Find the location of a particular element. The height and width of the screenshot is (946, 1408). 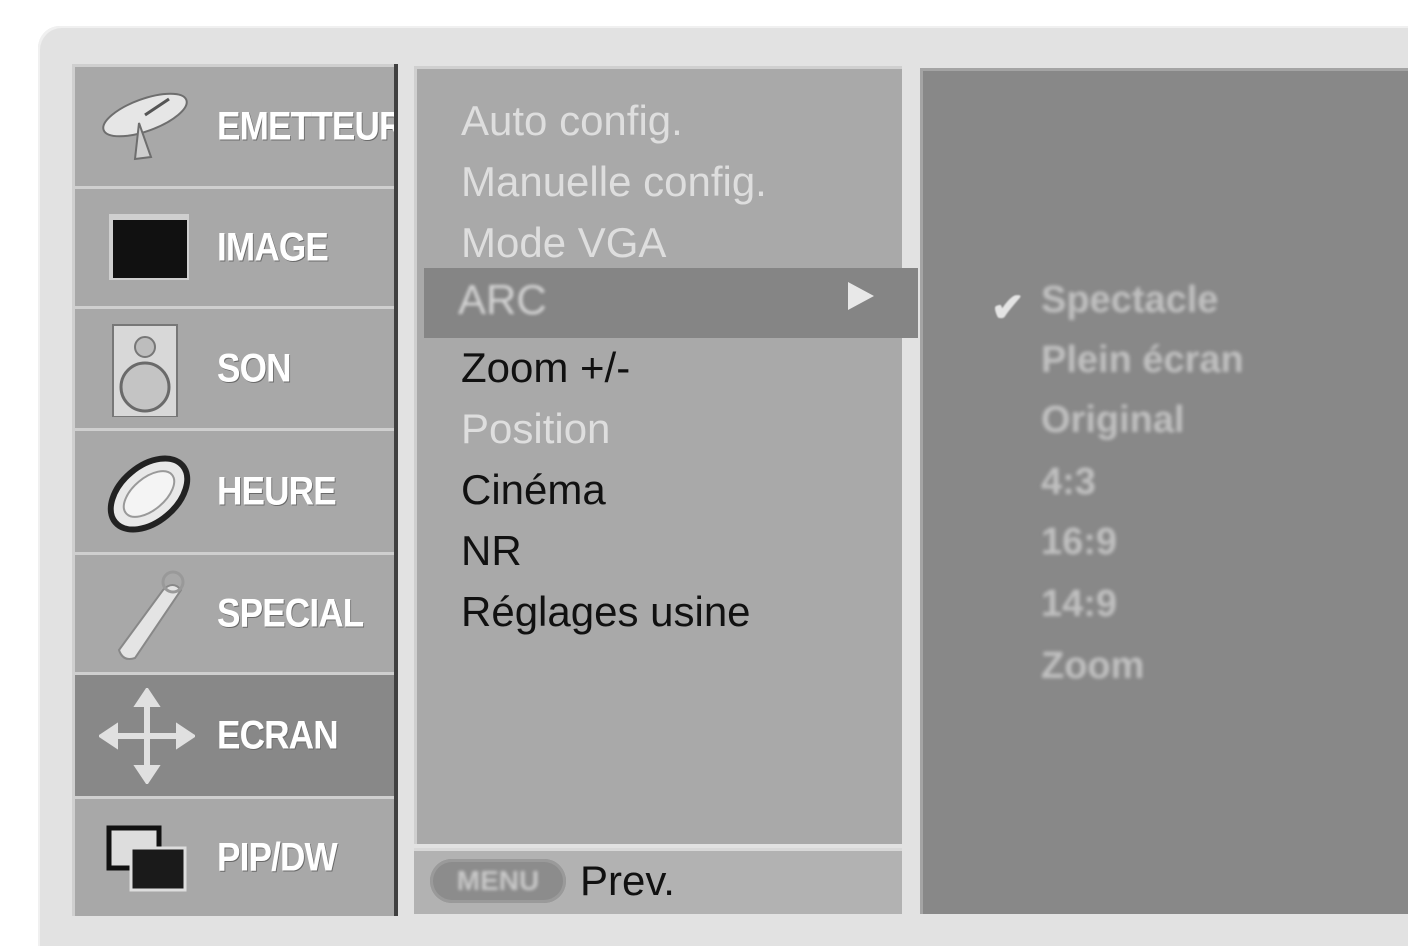

category-label: ECRAN is located at coordinates (278, 735).